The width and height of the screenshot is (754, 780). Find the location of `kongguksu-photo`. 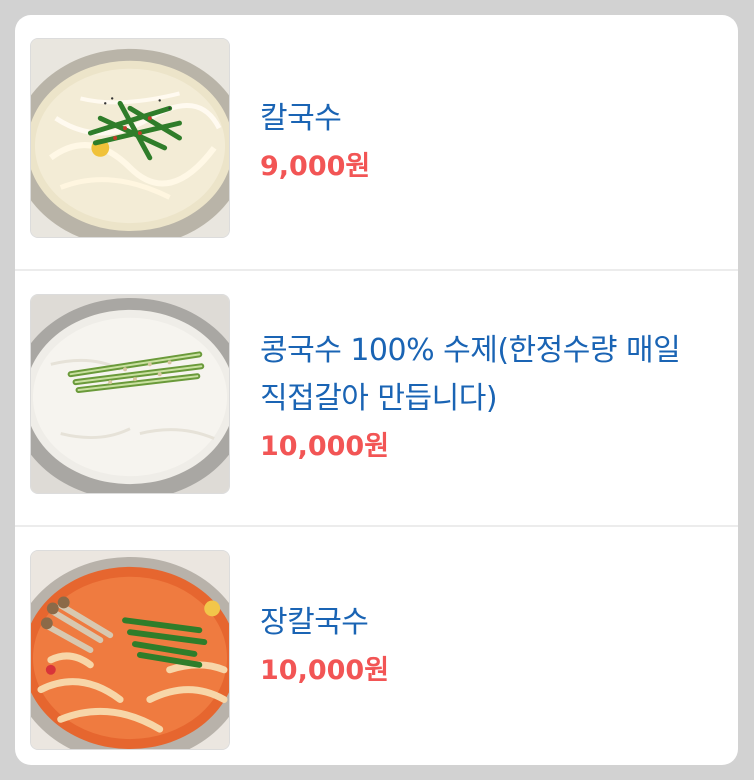

kongguksu-photo is located at coordinates (130, 394).